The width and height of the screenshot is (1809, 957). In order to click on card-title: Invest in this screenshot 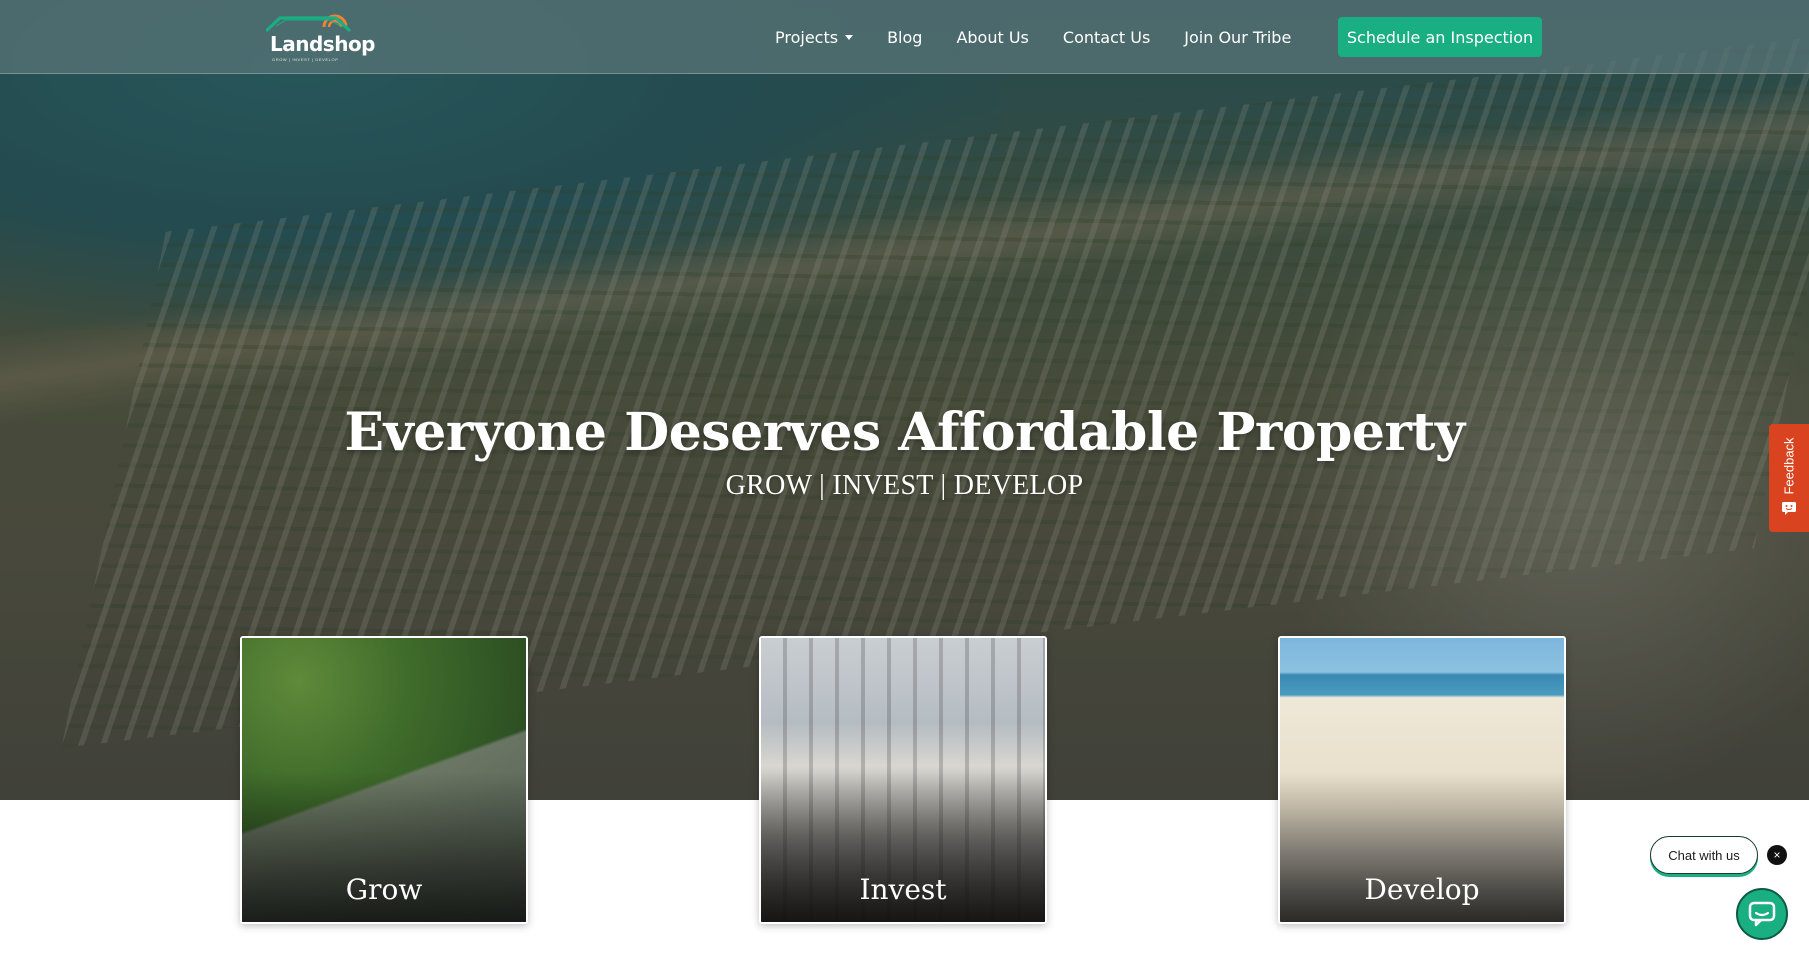, I will do `click(903, 889)`.